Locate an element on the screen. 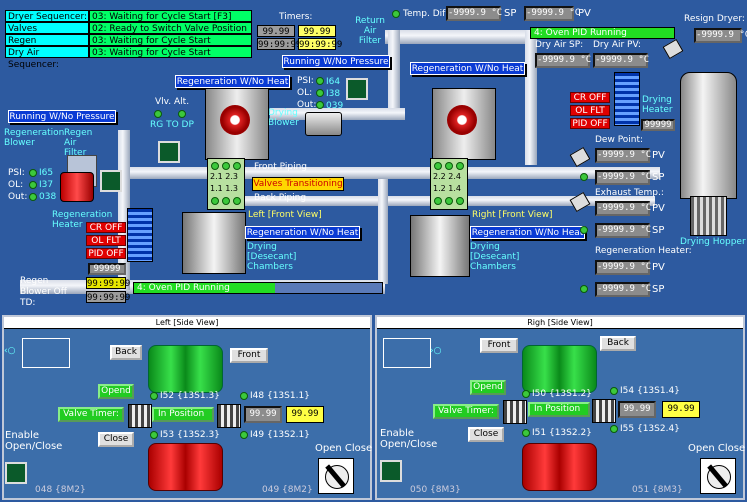 This screenshot has height=502, width=747. drying-heater-coil is located at coordinates (627, 99).